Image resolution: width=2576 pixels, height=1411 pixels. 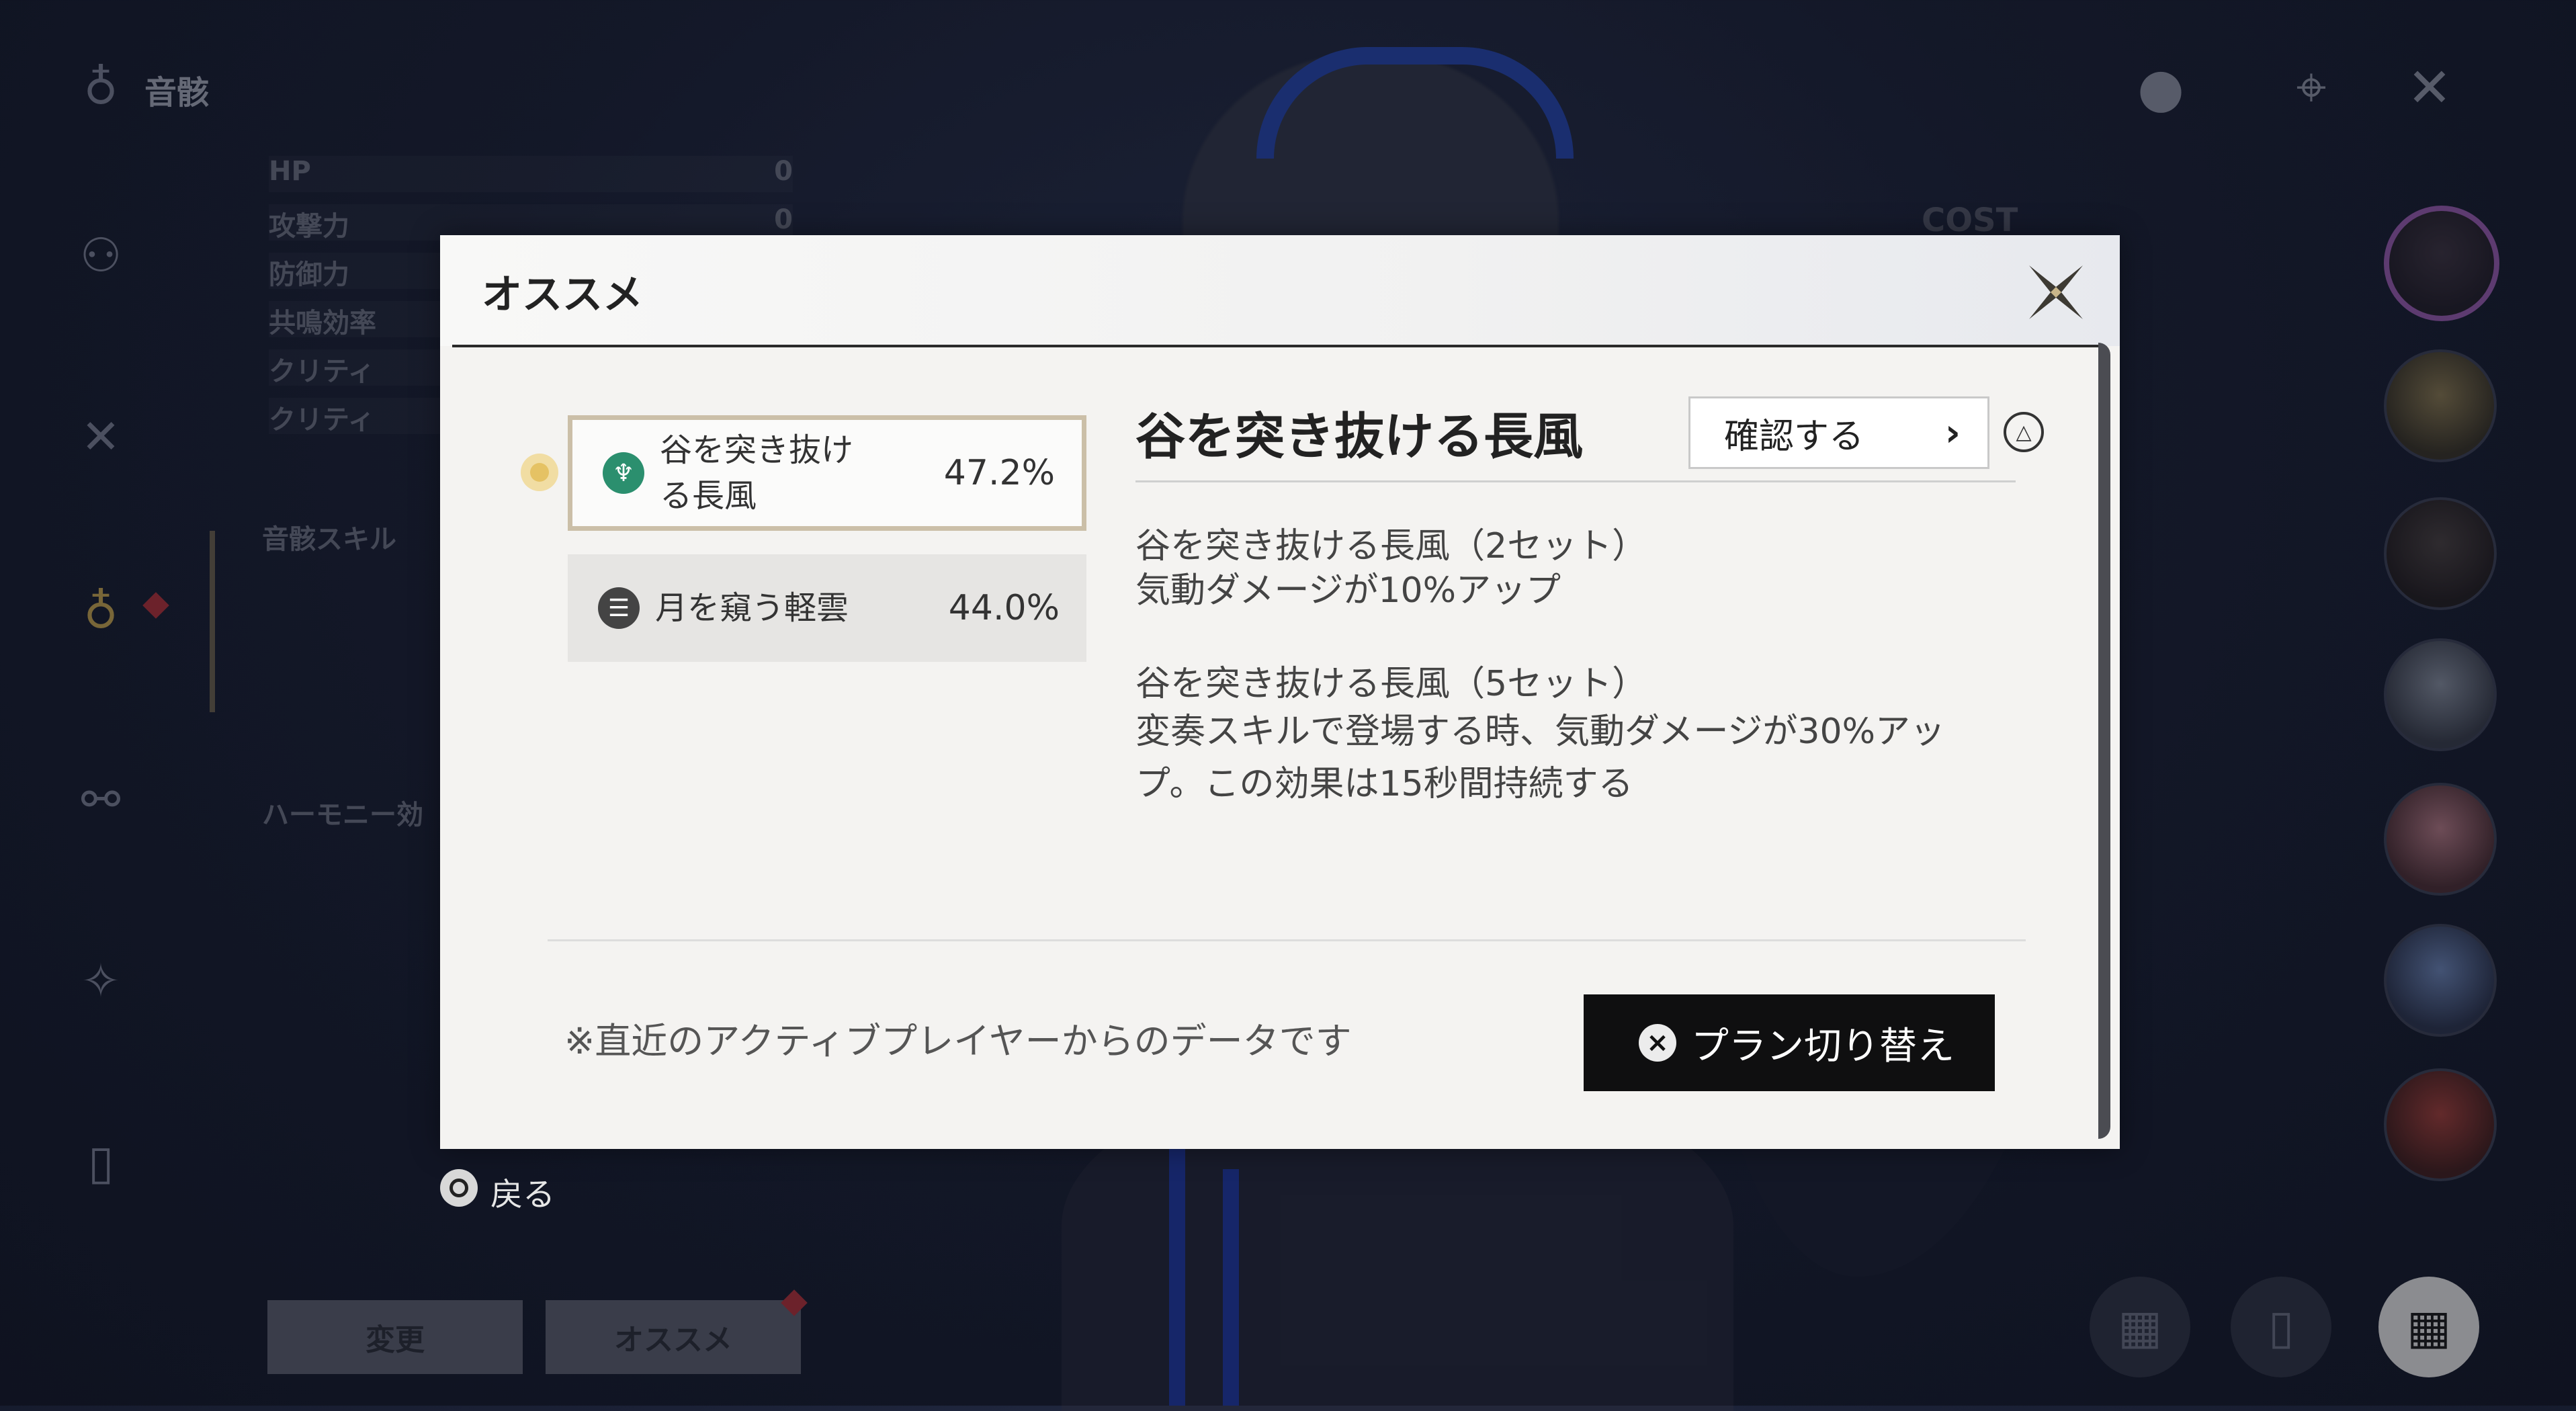 I want to click on effect-5pc-text: 変奏スキルで登場する時、気動ダメージが30%アップ。この効果は15秒間持続する, so click(x=1540, y=758).